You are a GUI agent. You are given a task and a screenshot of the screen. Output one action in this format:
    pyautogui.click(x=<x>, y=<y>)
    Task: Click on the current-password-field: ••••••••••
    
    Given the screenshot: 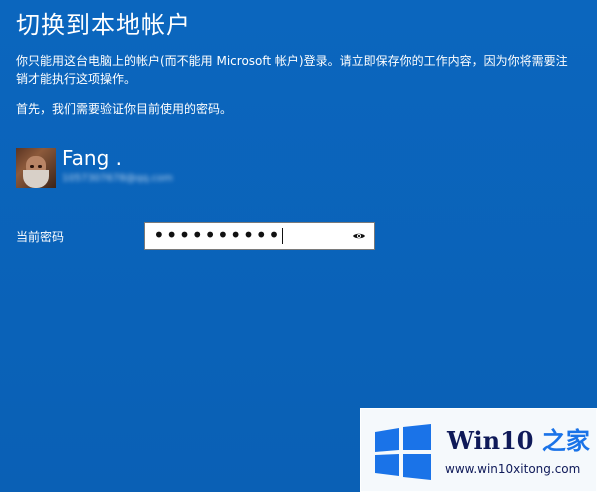 What is the action you would take?
    pyautogui.click(x=259, y=236)
    